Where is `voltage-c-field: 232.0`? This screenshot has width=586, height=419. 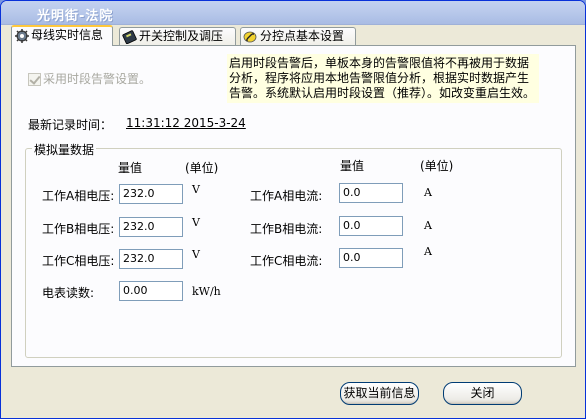
voltage-c-field: 232.0 is located at coordinates (151, 259).